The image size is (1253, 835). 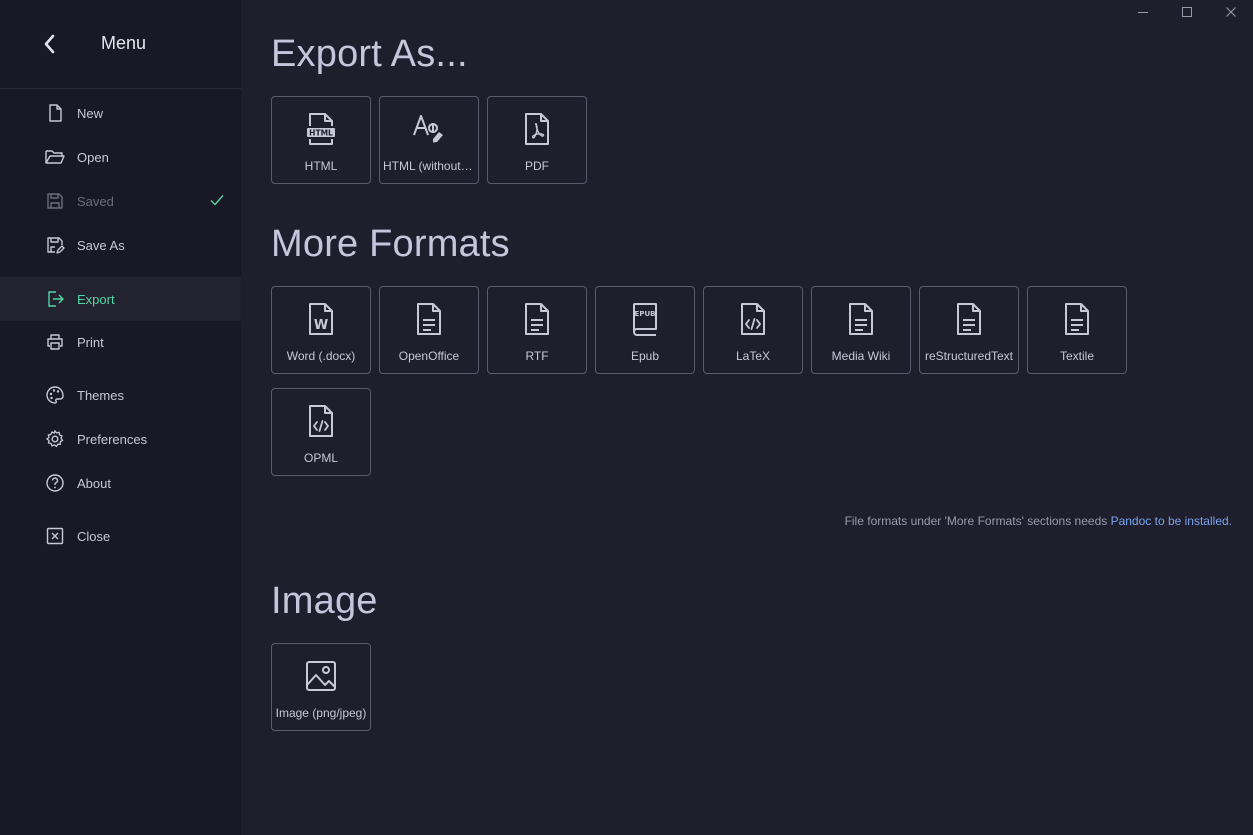 I want to click on export-latex-tile: LaTeX, so click(x=753, y=330).